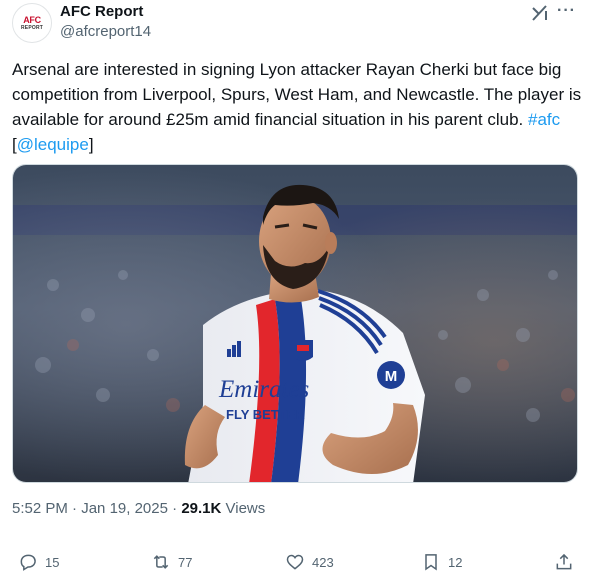 The height and width of the screenshot is (577, 593). Describe the element at coordinates (245, 508) in the screenshot. I see `views-label: Views` at that location.